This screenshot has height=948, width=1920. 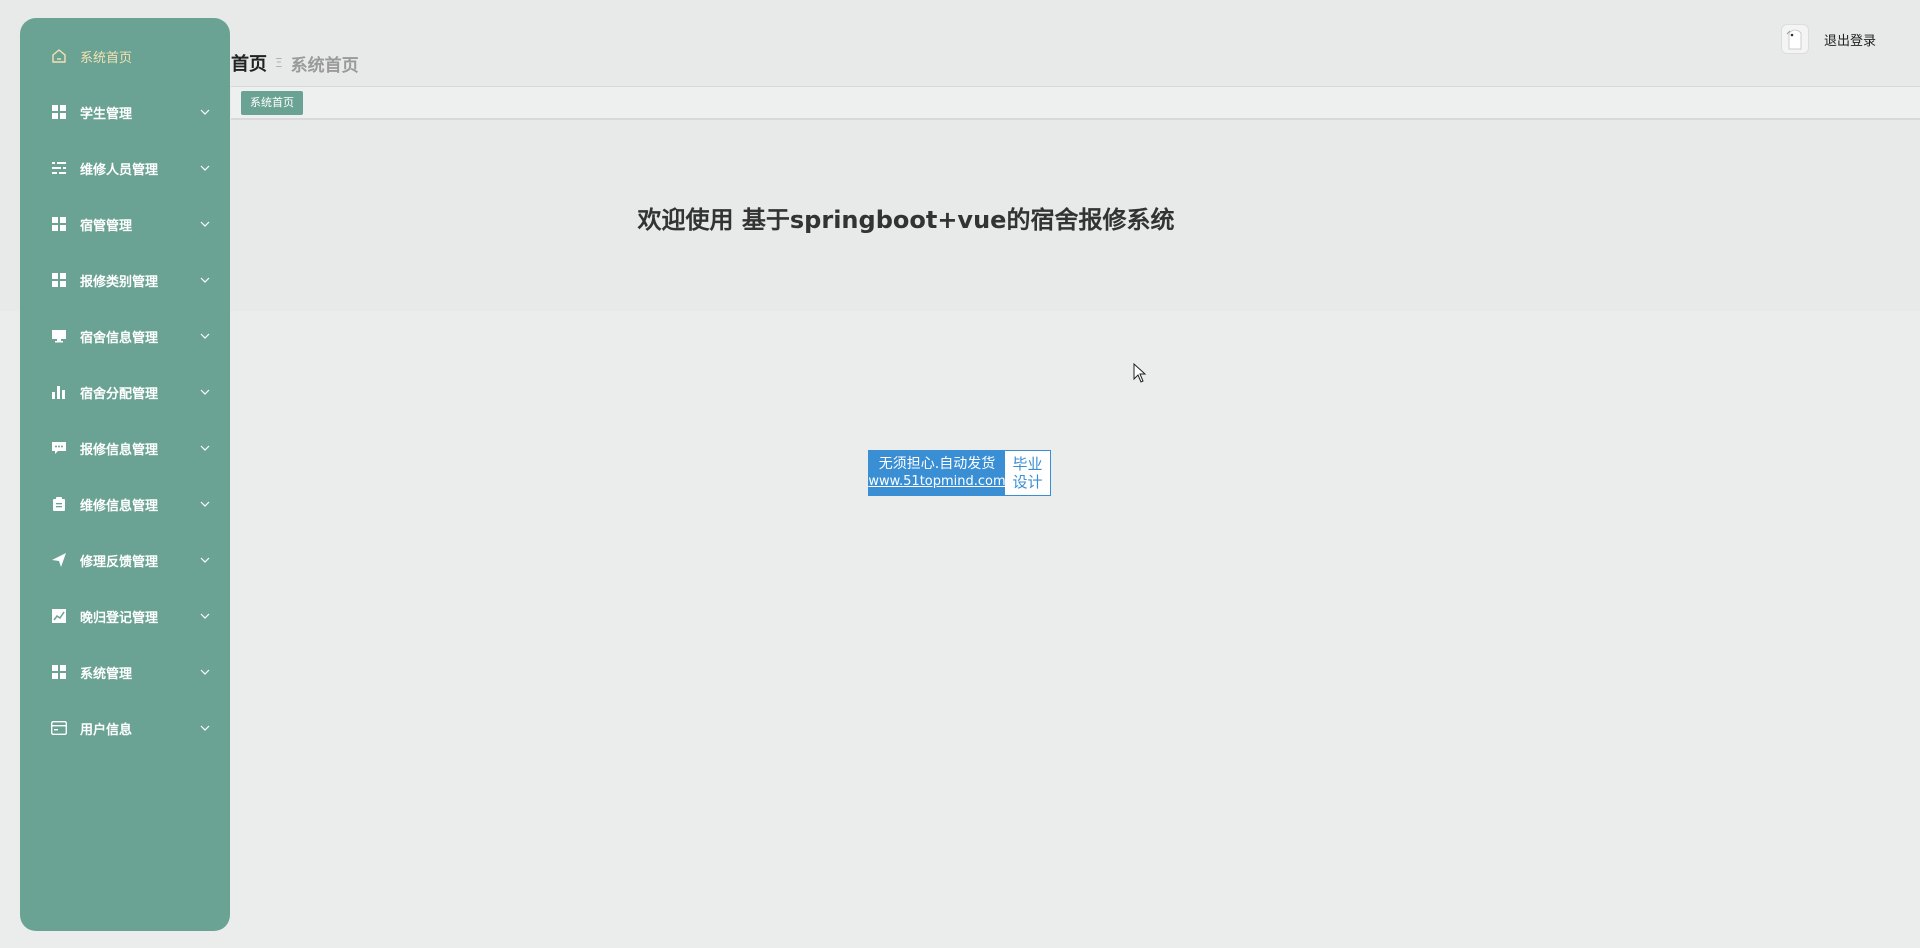 I want to click on clipboard-icon, so click(x=59, y=504).